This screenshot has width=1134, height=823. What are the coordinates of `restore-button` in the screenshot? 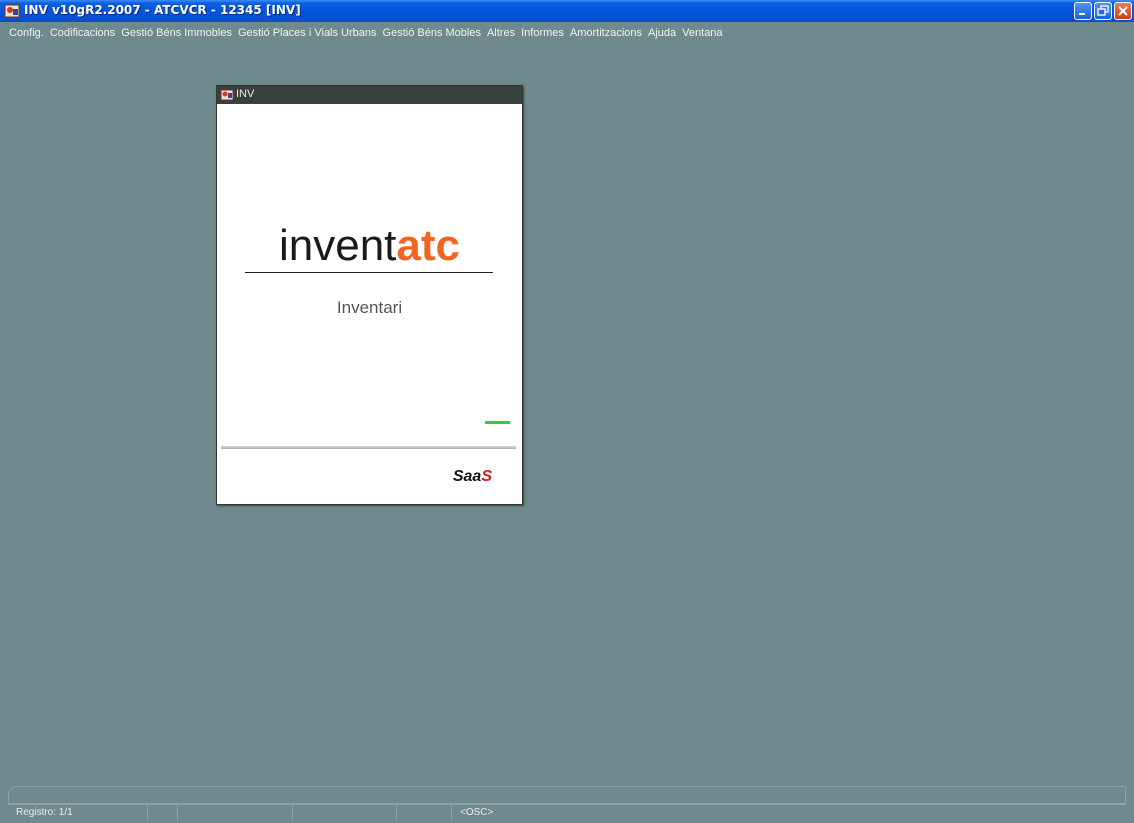 It's located at (1103, 11).